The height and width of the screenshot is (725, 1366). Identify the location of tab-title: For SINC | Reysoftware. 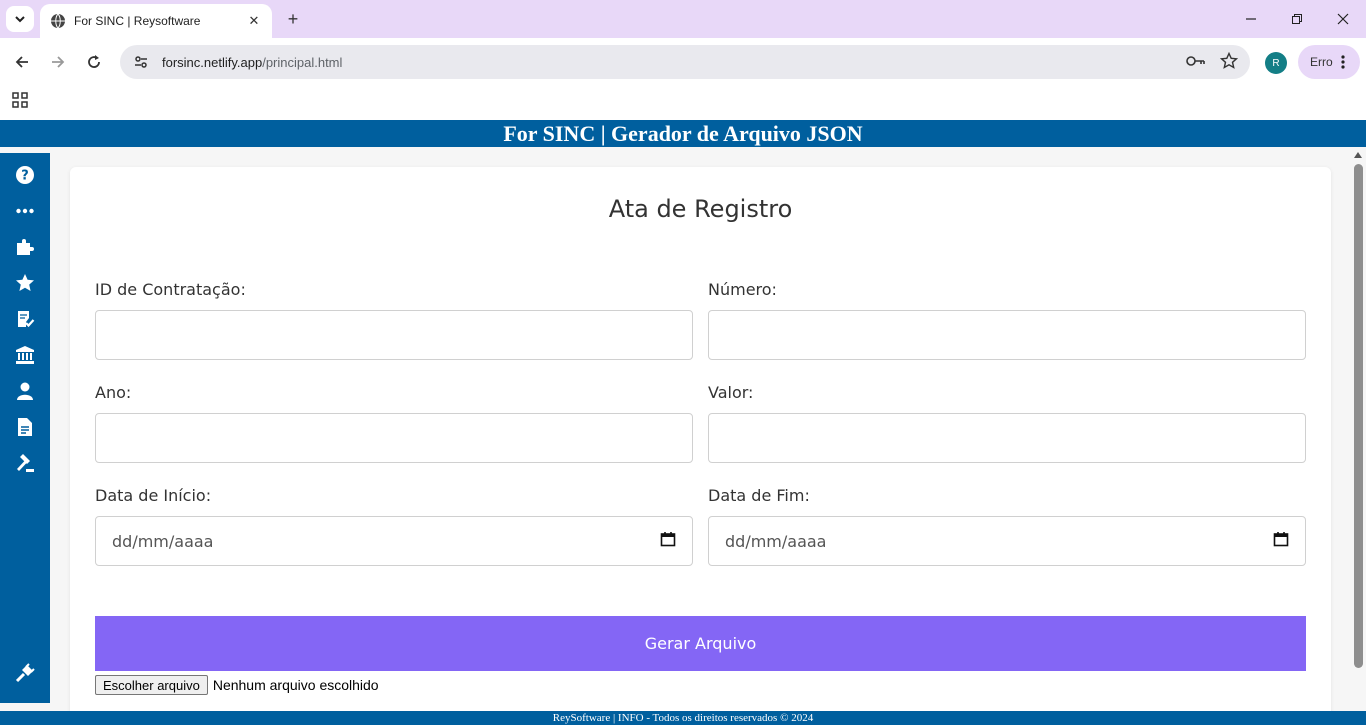
(137, 21).